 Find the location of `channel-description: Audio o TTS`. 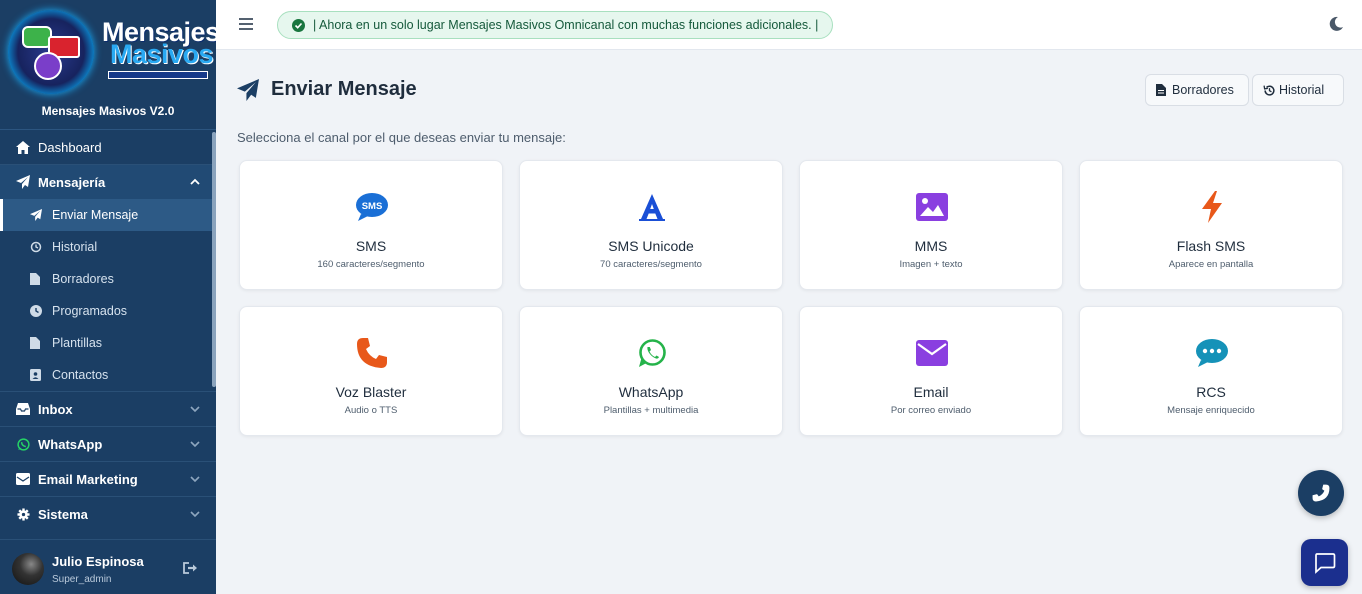

channel-description: Audio o TTS is located at coordinates (371, 410).